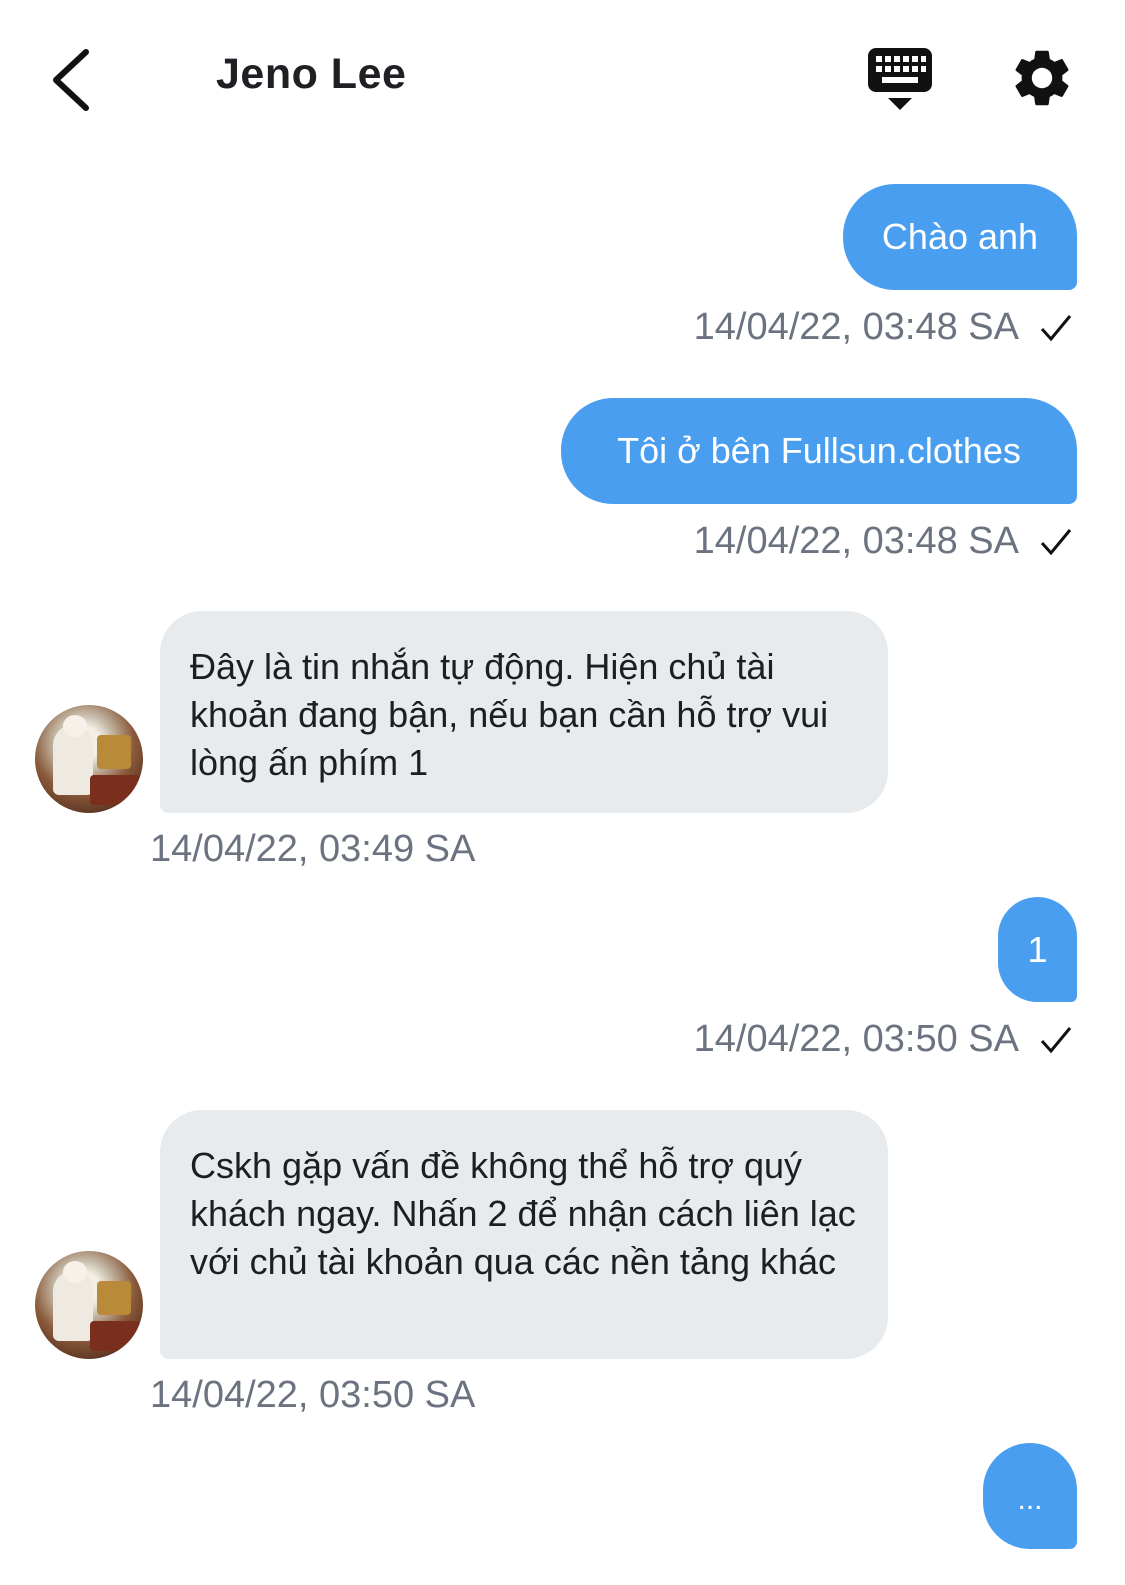  I want to click on gear-icon, so click(1042, 78).